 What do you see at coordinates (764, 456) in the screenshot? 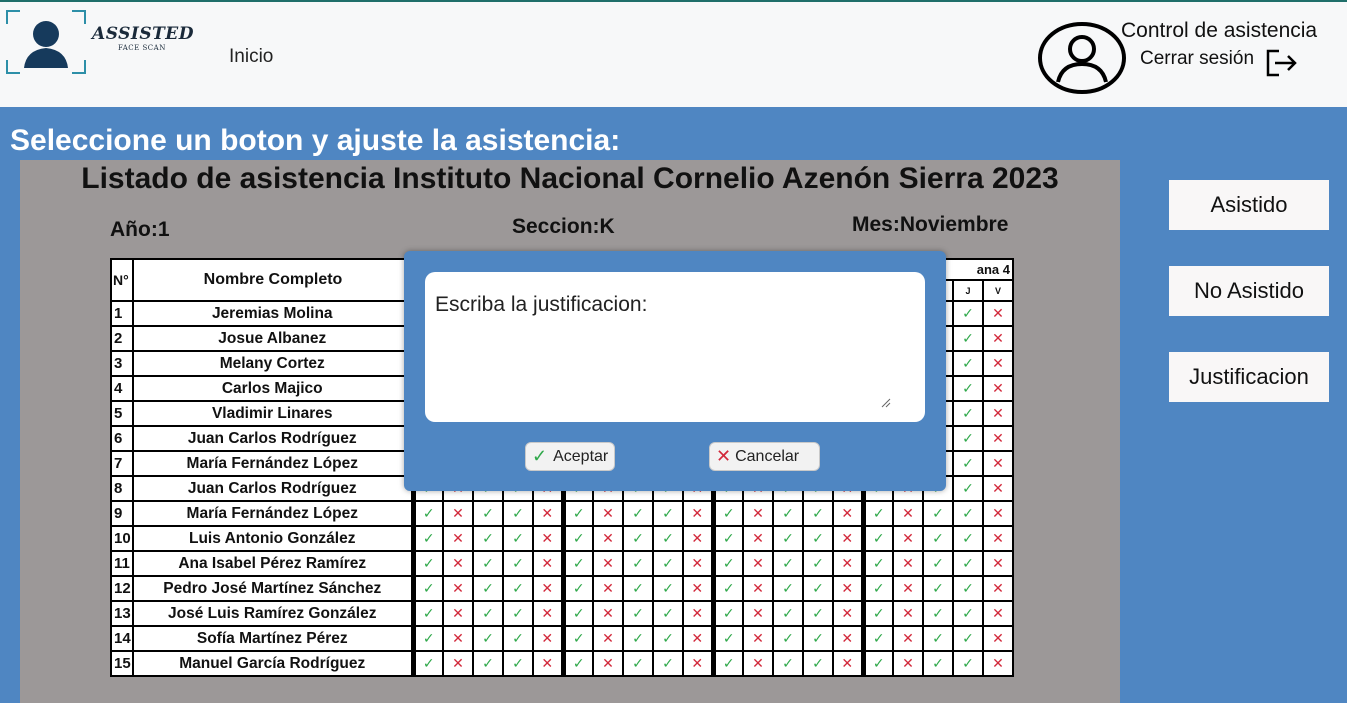
I see `cancel-button: ✕ Cancelar` at bounding box center [764, 456].